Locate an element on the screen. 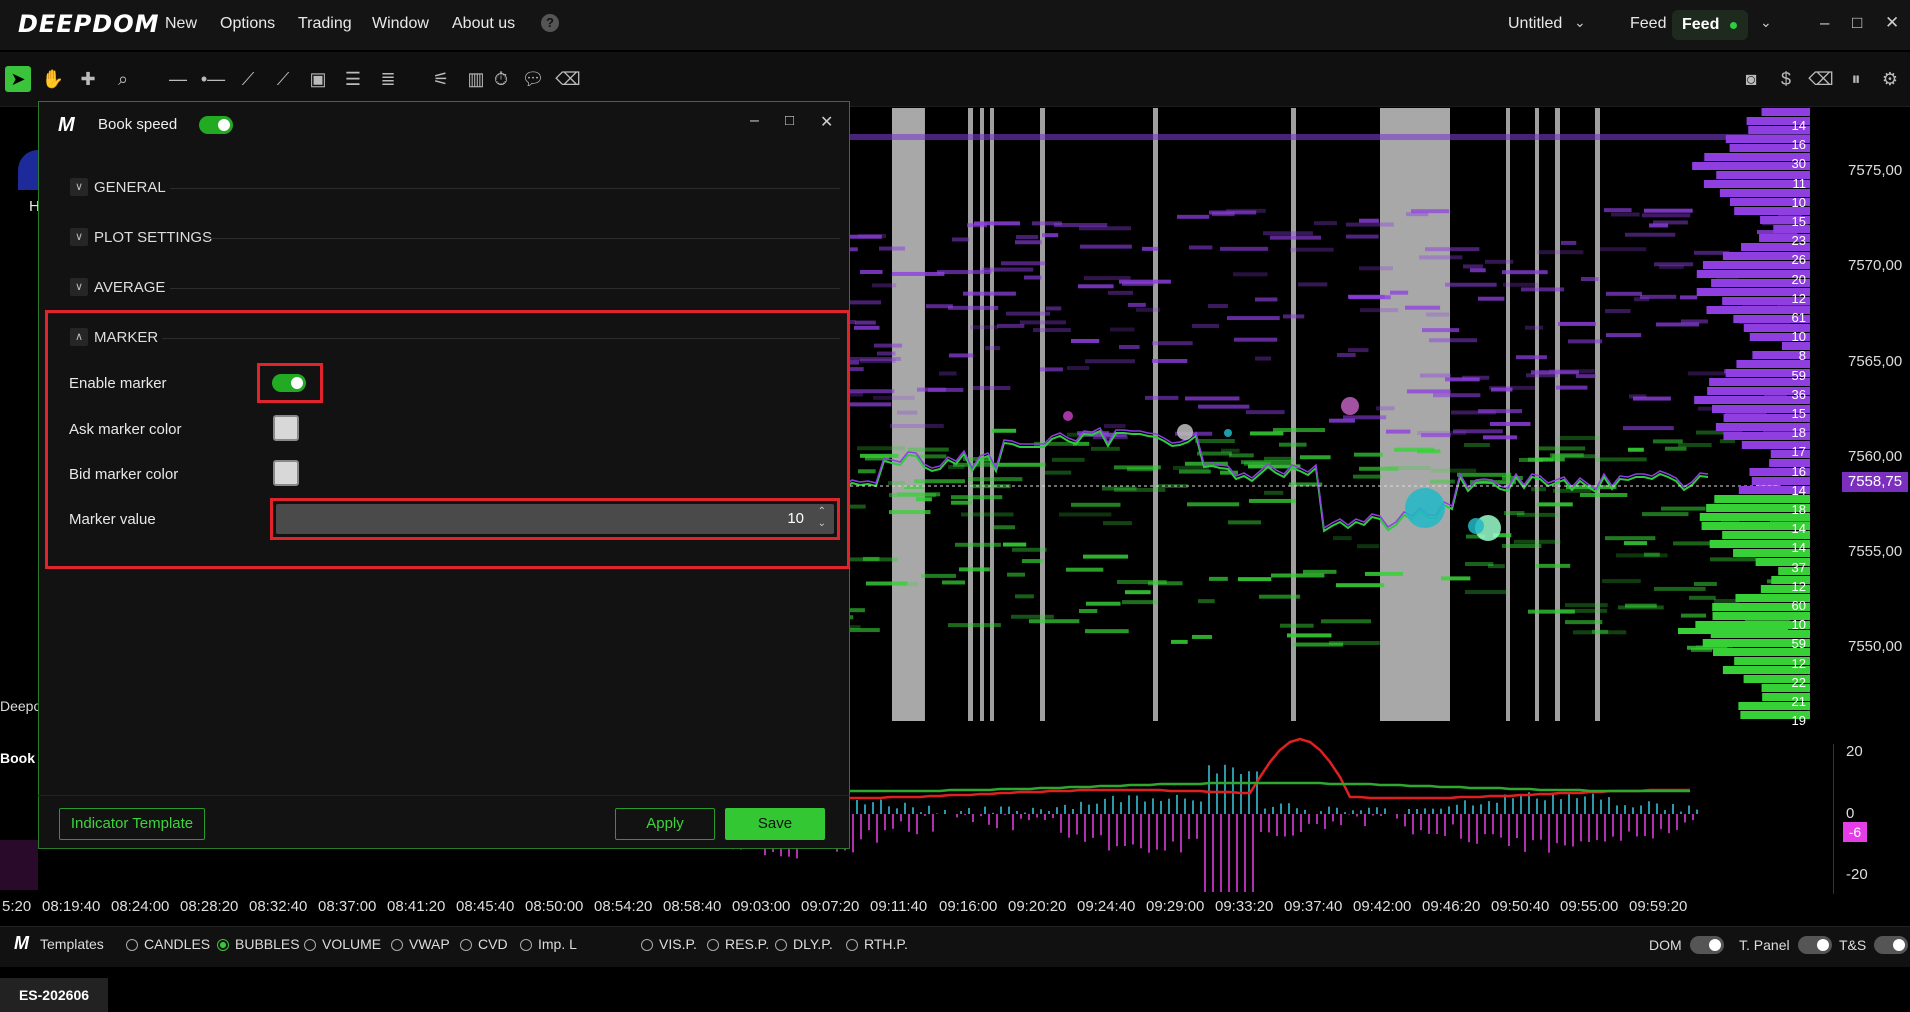 The height and width of the screenshot is (1012, 1910). settings-sliders-icon: ⚟ is located at coordinates (441, 79).